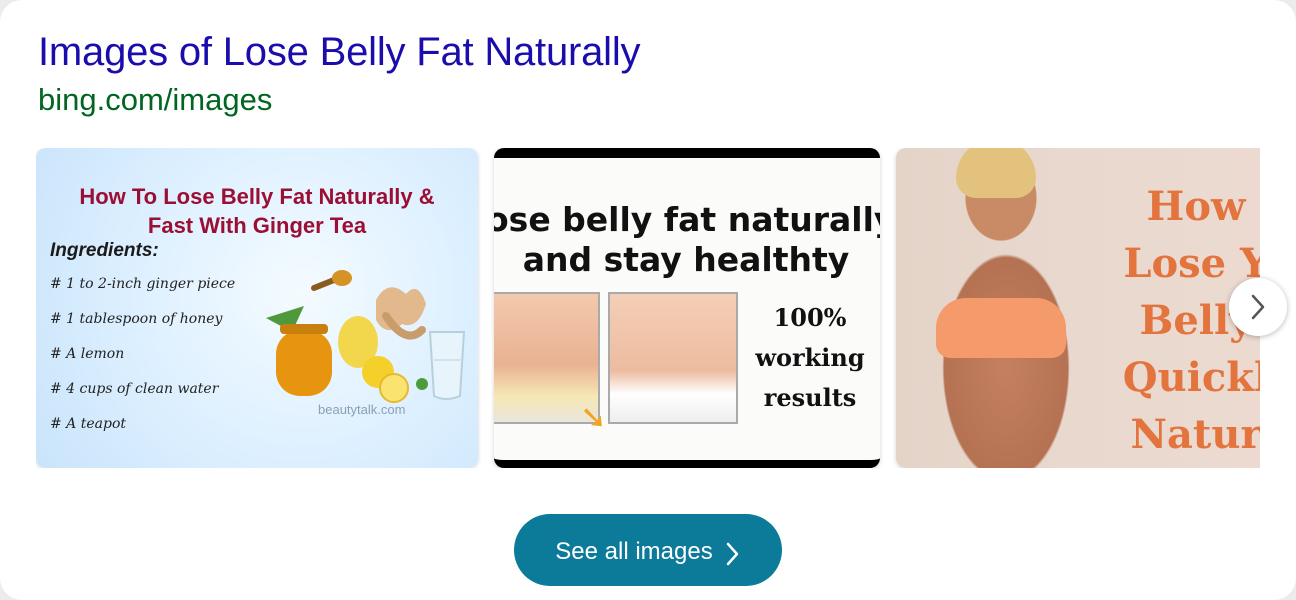  I want to click on ingredient-item: # A teapot, so click(88, 424).